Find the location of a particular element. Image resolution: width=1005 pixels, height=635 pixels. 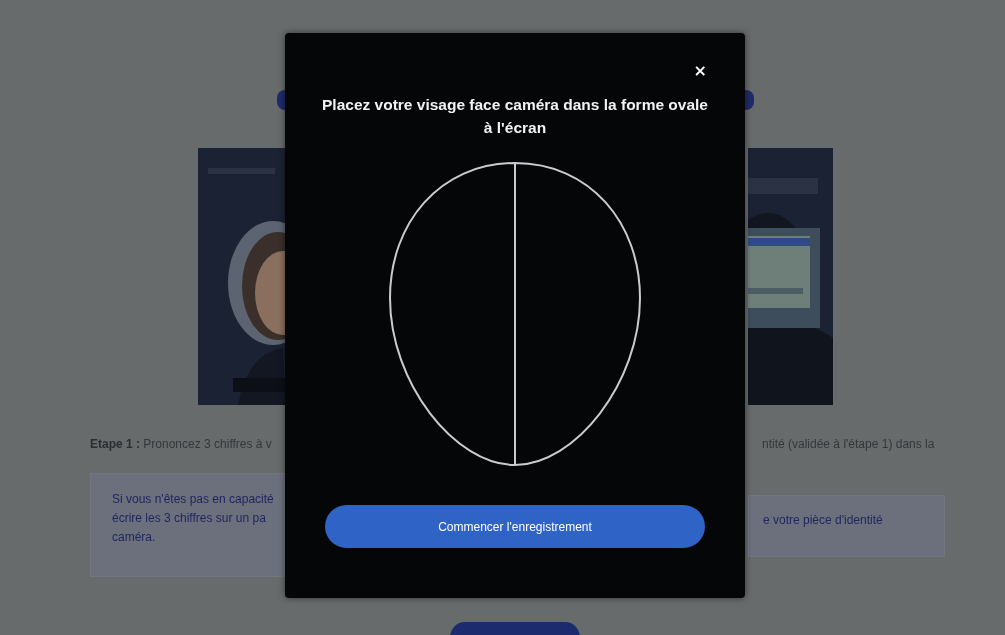

notice-text: Si vous n'êtes pas en capacité is located at coordinates (193, 499).